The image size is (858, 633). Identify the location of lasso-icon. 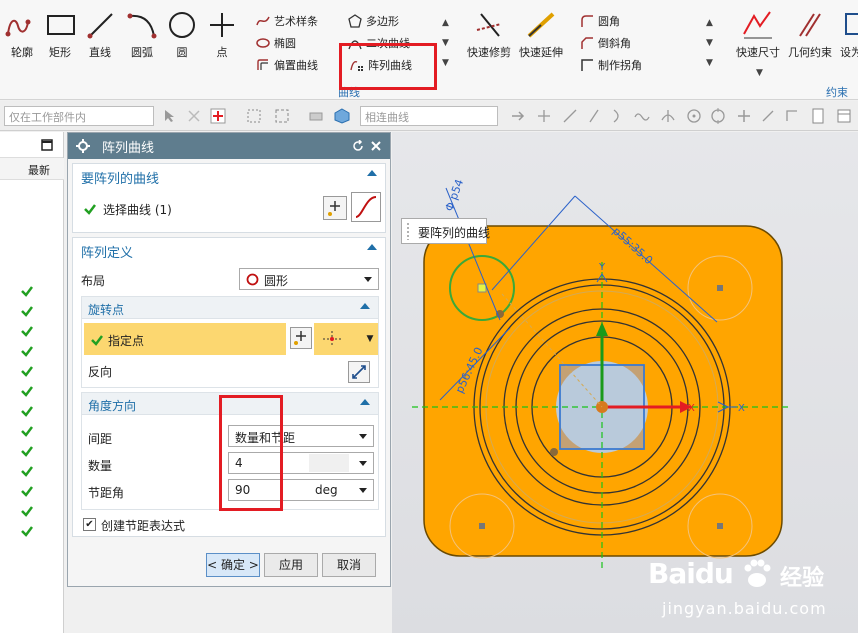
(282, 116).